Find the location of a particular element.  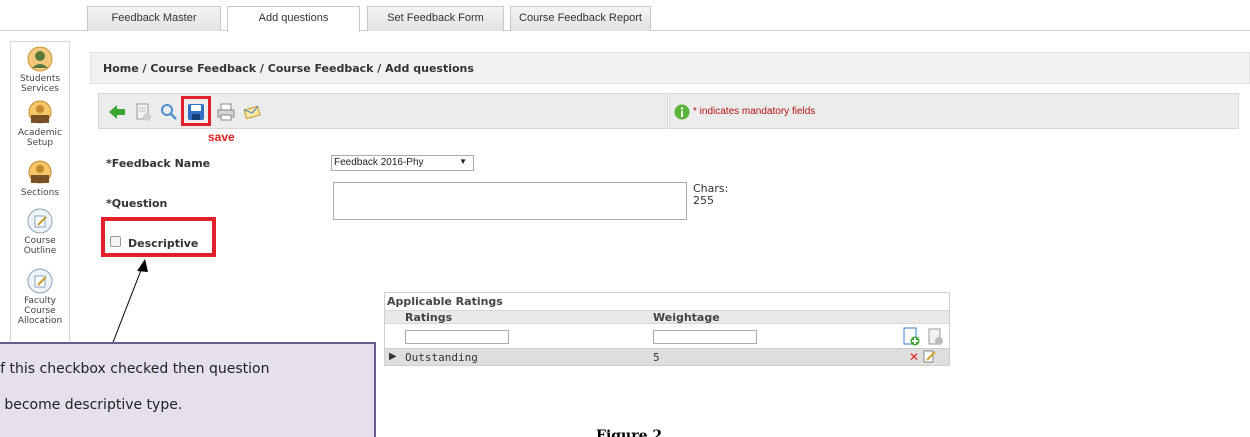

sidebar-item-label: Outline is located at coordinates (40, 251).